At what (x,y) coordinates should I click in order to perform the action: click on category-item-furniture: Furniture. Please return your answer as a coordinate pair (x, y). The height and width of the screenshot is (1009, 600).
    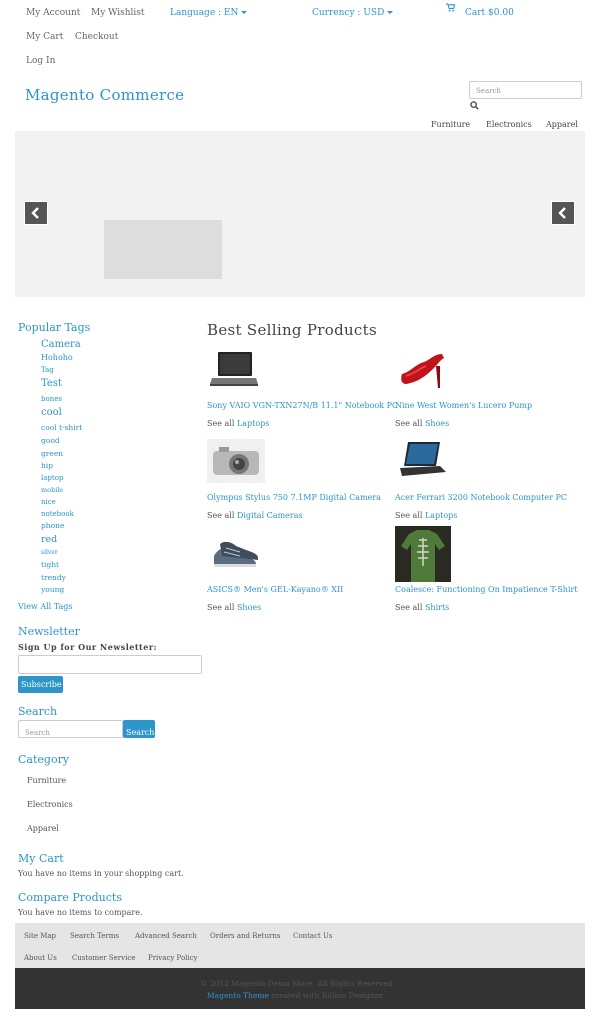
    Looking at the image, I should click on (46, 780).